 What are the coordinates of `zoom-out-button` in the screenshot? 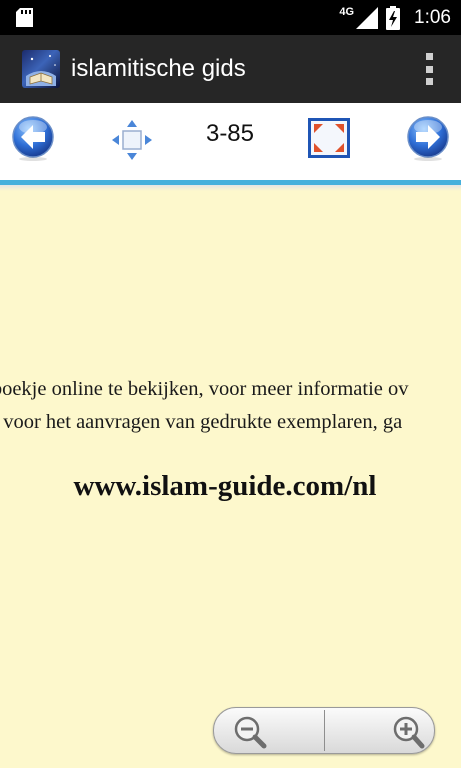 It's located at (272, 731).